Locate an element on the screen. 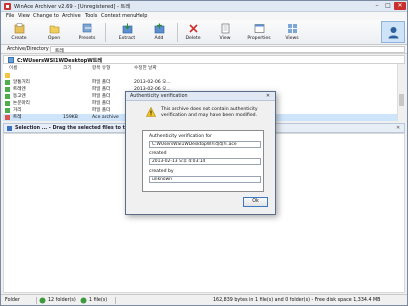 The image size is (408, 306). menu-tools: Tools is located at coordinates (91, 16).